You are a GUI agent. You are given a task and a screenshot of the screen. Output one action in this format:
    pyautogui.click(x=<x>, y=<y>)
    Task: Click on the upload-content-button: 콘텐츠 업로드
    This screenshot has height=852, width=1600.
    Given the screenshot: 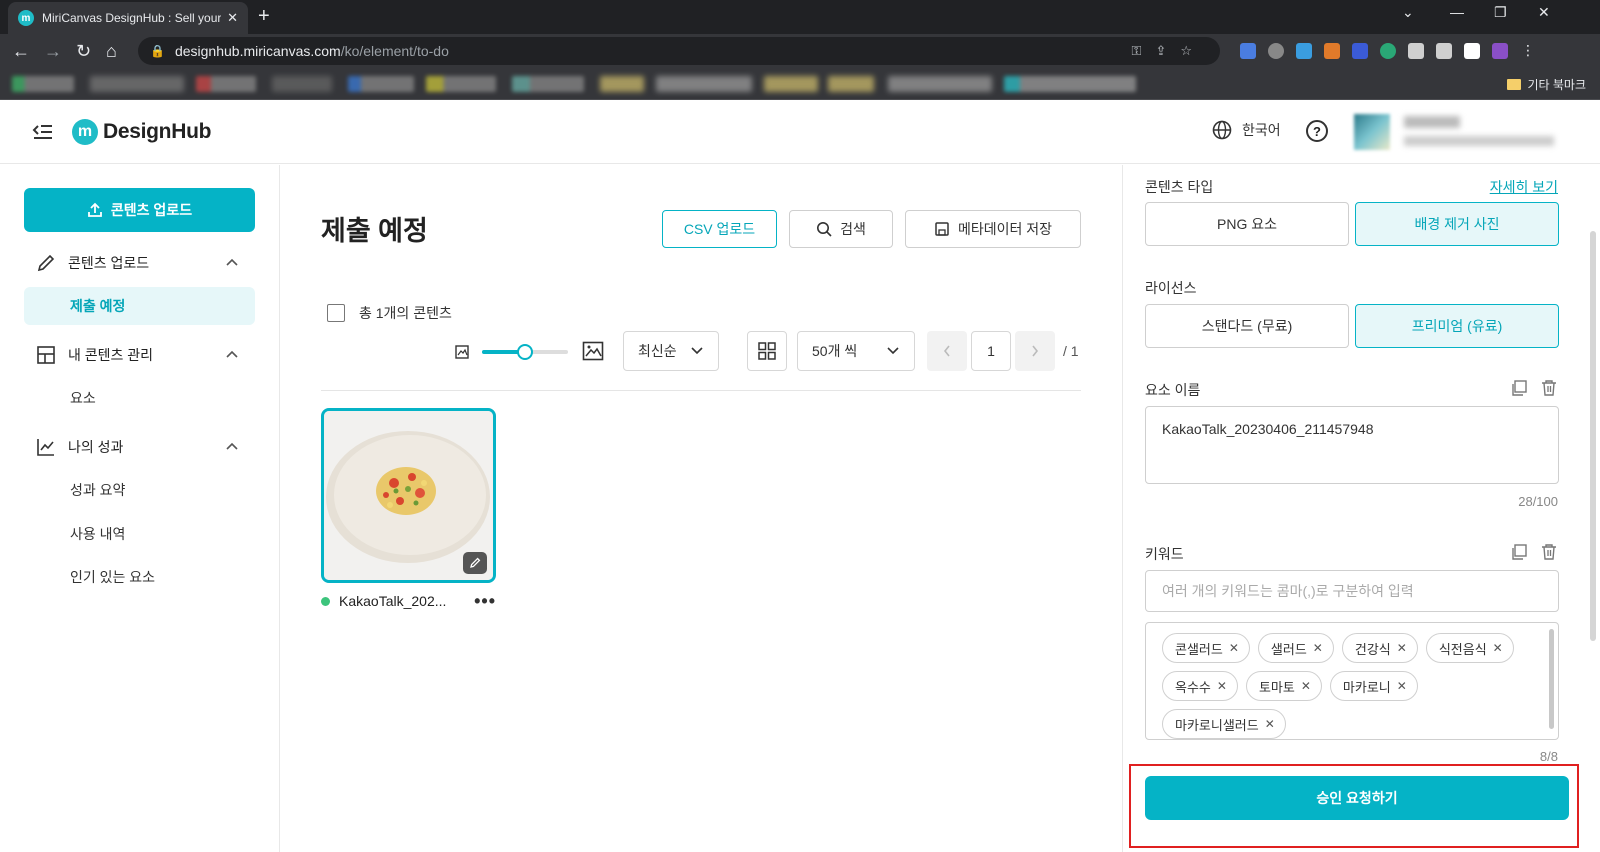 What is the action you would take?
    pyautogui.click(x=139, y=210)
    